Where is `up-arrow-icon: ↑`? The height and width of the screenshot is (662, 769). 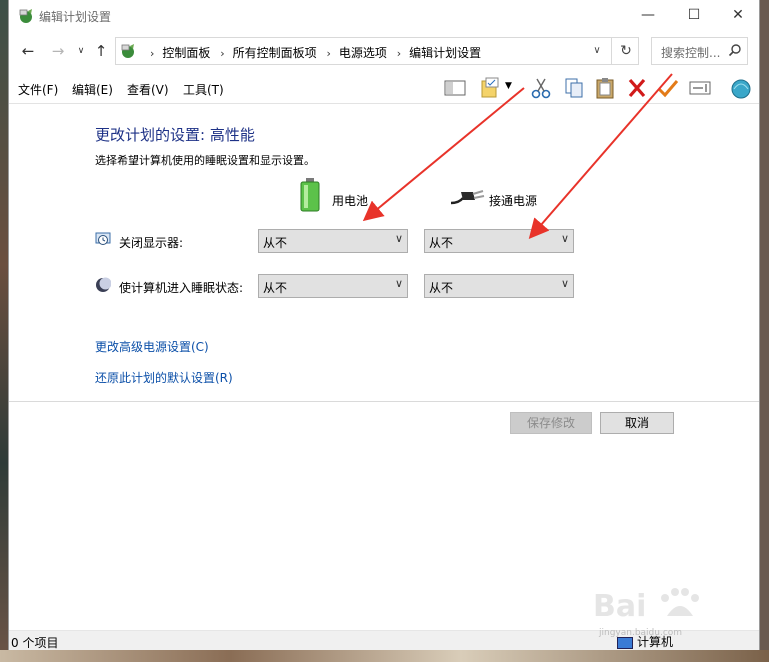
up-arrow-icon: ↑ is located at coordinates (101, 51).